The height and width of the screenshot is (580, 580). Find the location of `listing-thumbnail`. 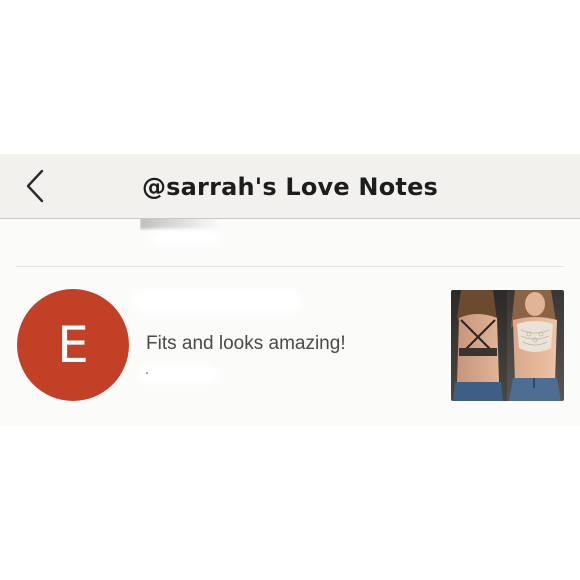

listing-thumbnail is located at coordinates (507, 345).